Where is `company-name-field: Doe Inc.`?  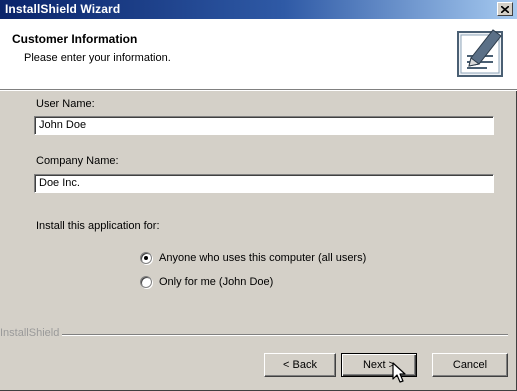
company-name-field: Doe Inc. is located at coordinates (264, 183).